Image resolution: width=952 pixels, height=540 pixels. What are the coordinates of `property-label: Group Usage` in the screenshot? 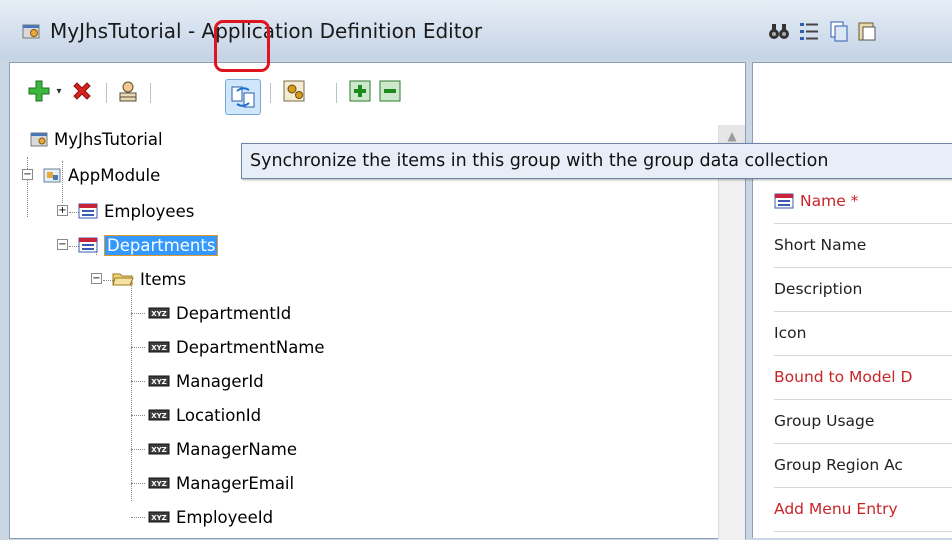 It's located at (824, 420).